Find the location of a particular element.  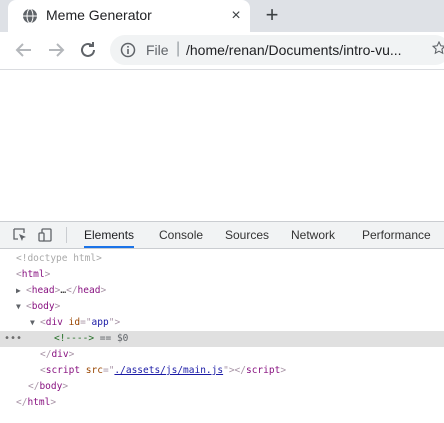

script-attr-name: src is located at coordinates (94, 370).